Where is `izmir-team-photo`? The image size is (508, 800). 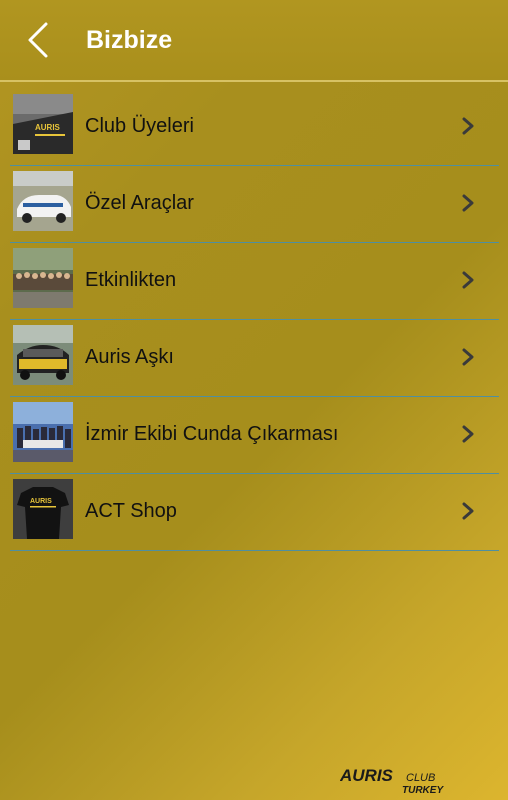 izmir-team-photo is located at coordinates (43, 432).